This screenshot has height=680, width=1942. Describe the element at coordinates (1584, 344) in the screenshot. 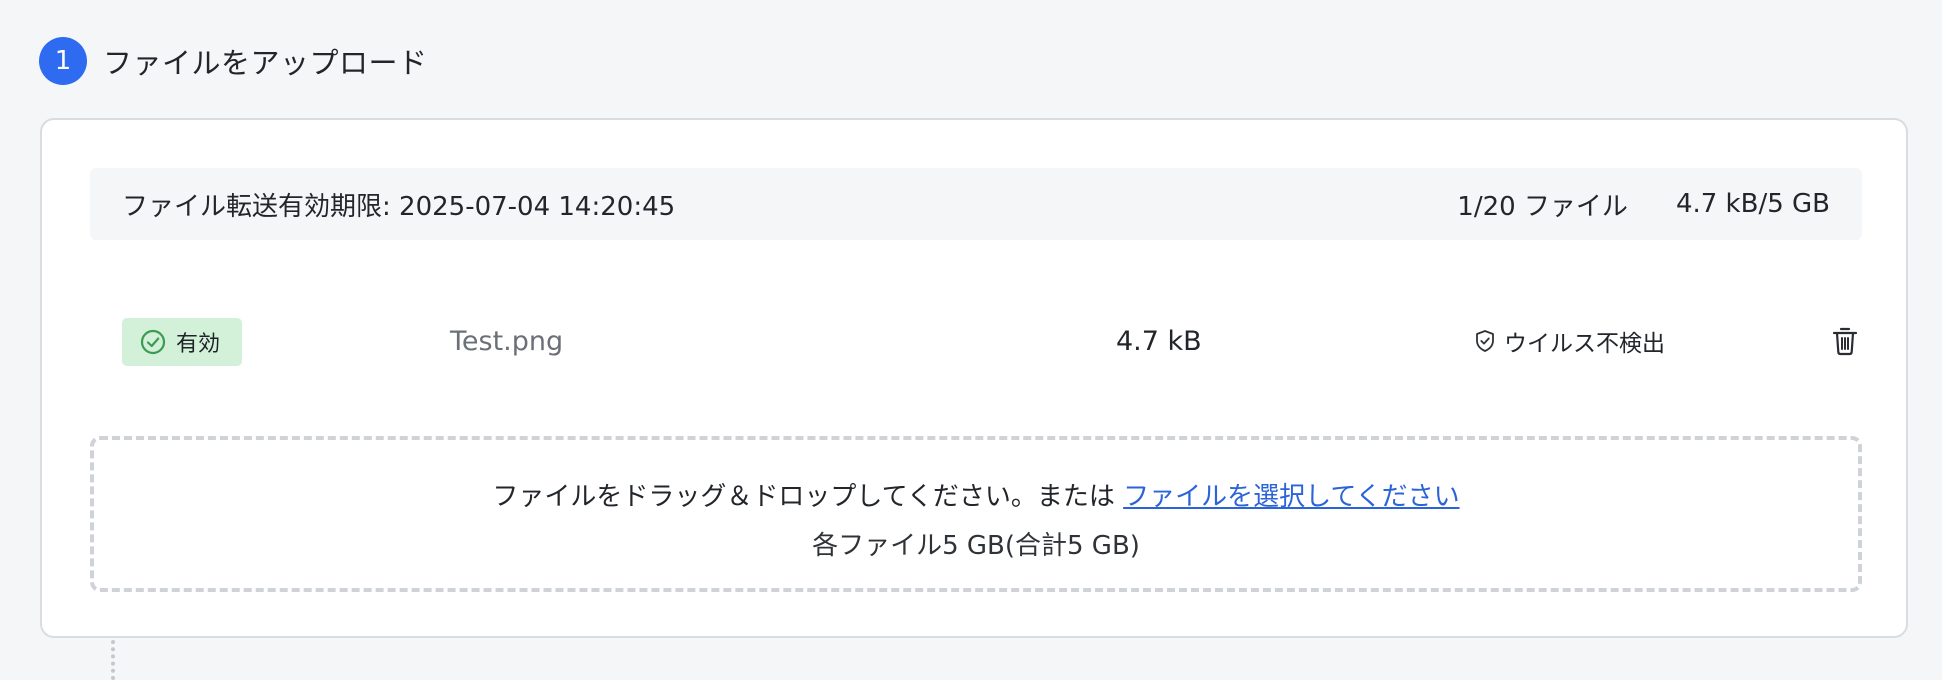

I see `virus-scan-label: ウイルス不検出` at that location.